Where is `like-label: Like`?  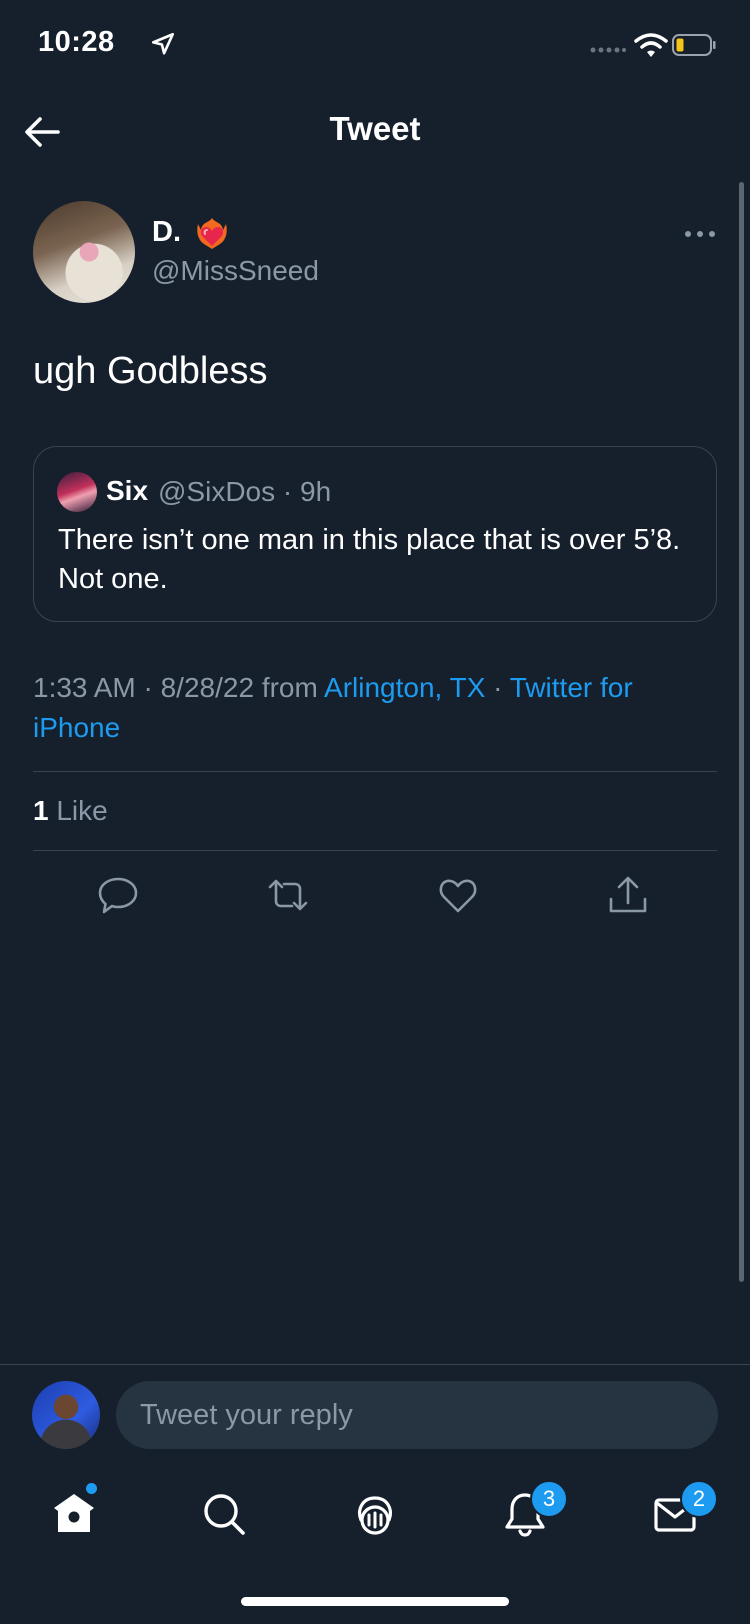 like-label: Like is located at coordinates (82, 810).